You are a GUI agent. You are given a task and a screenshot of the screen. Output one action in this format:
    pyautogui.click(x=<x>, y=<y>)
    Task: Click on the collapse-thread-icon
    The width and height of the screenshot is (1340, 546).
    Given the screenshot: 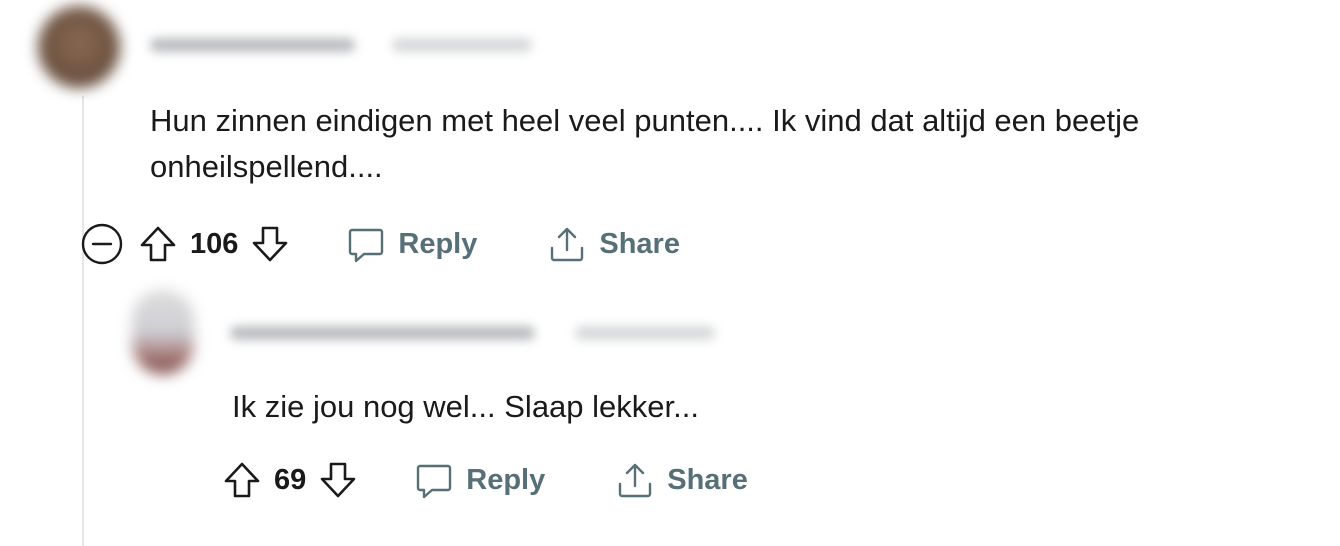 What is the action you would take?
    pyautogui.click(x=102, y=244)
    